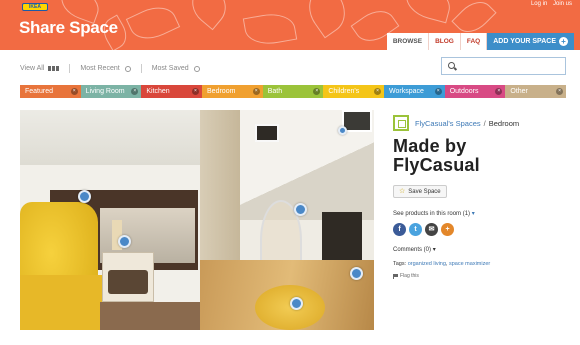 The height and width of the screenshot is (345, 580). I want to click on owner-spaces-link: FlyCasual's Spaces, so click(448, 123).